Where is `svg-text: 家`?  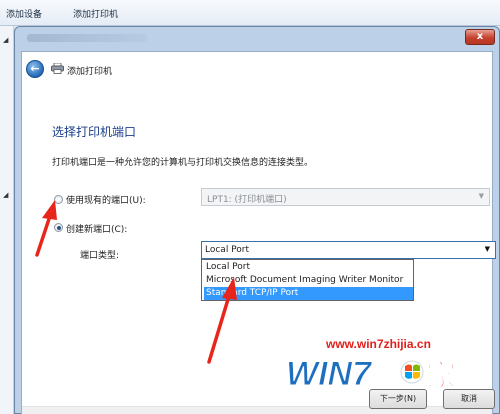
svg-text: 家 is located at coordinates (441, 376).